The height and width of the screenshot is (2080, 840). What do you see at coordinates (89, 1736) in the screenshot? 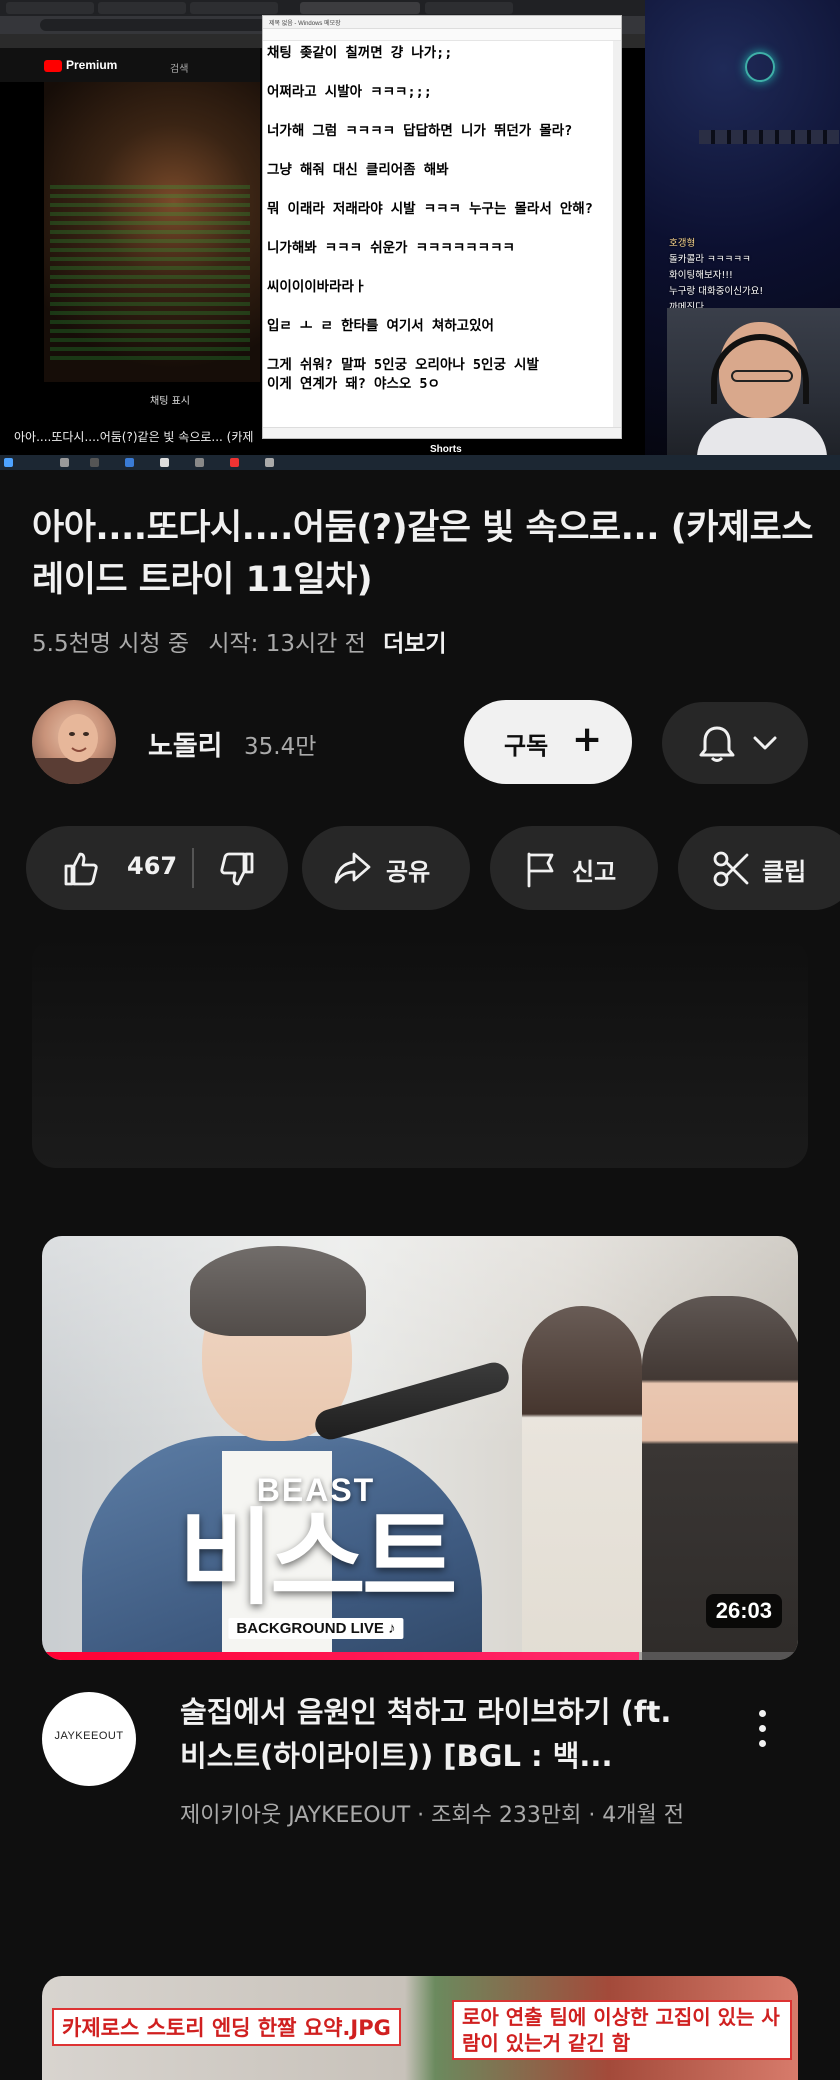
I see `channel-avatar-logo-text: JAYKEEOUT` at bounding box center [89, 1736].